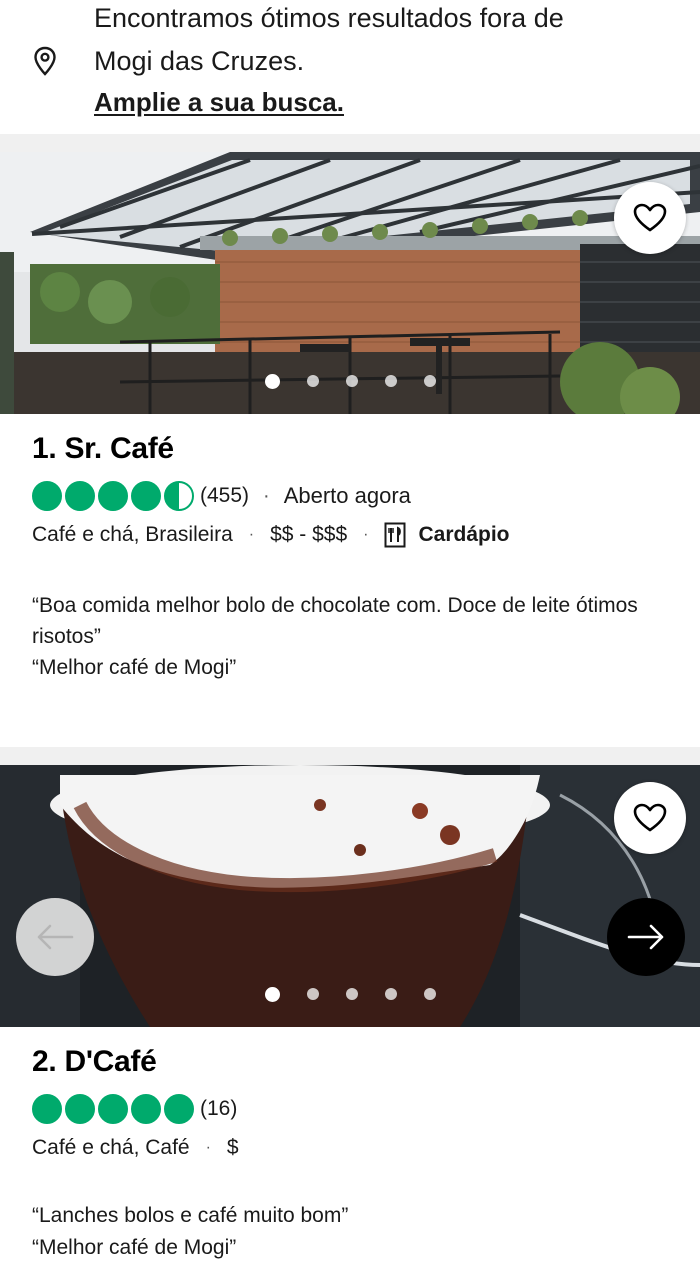 The width and height of the screenshot is (700, 1280). I want to click on meta-row: Café e chá, Café · $, so click(135, 1148).